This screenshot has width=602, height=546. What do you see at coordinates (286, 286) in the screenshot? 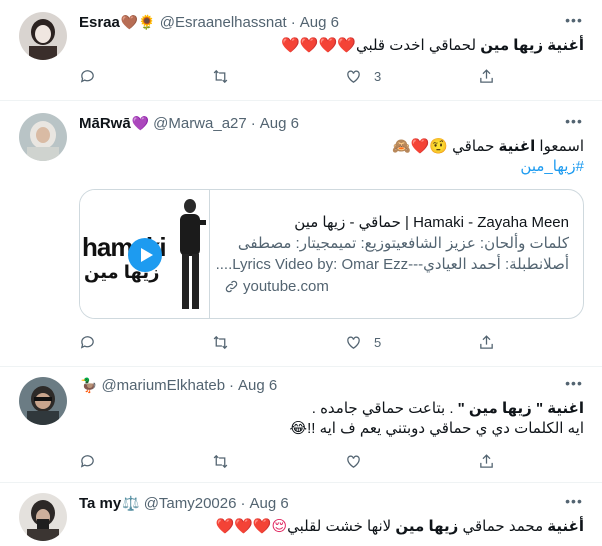
I see `card-url: youtube.com` at bounding box center [286, 286].